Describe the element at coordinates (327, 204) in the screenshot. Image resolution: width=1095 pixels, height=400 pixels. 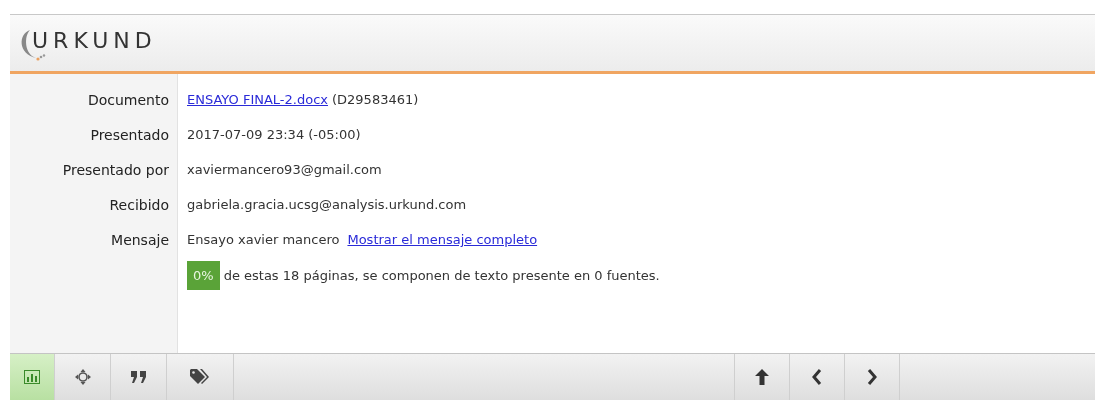
I see `field-value: gabriela.gracia.ucsg@analysis.urkund.com` at that location.